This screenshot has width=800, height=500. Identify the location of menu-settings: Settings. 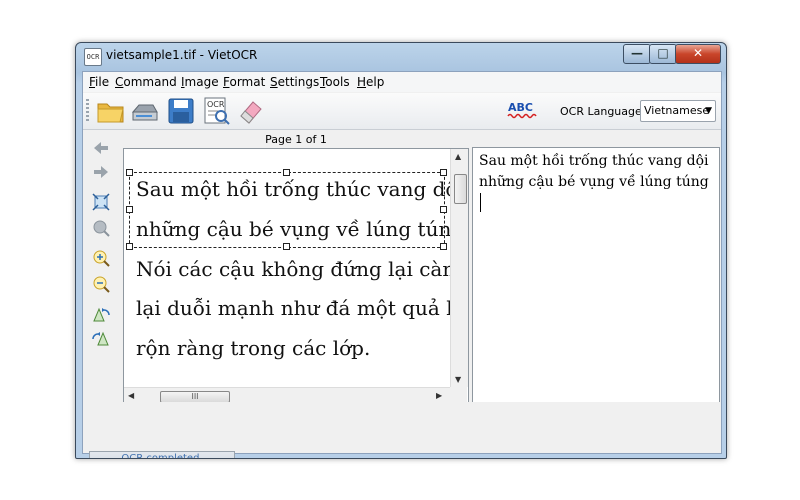
(294, 82).